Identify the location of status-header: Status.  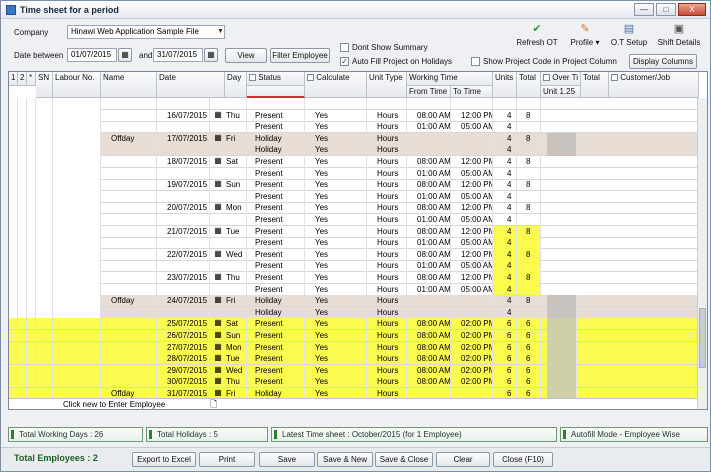
(276, 79).